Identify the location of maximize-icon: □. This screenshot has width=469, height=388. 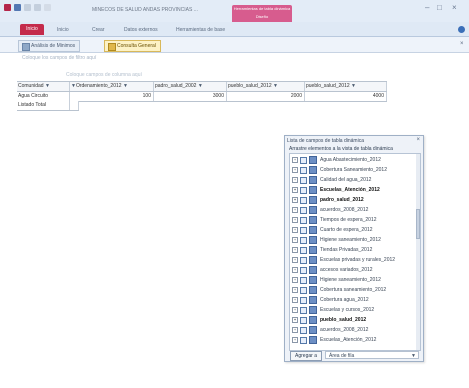
(439, 8).